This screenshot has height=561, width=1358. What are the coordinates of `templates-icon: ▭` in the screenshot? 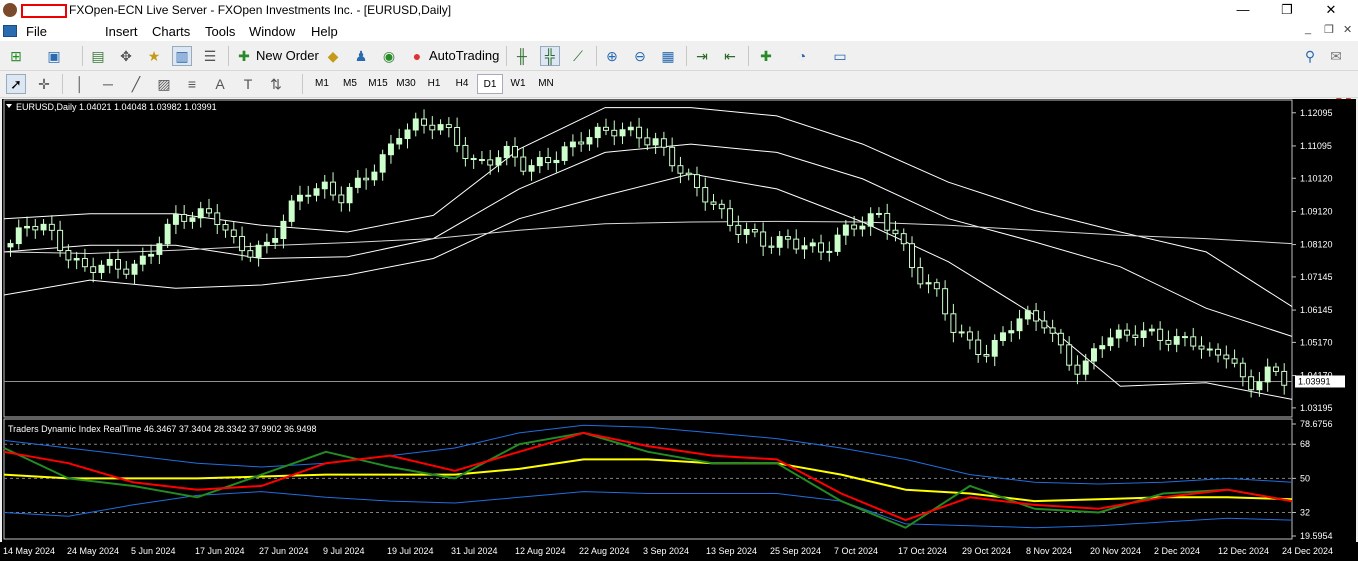 It's located at (840, 56).